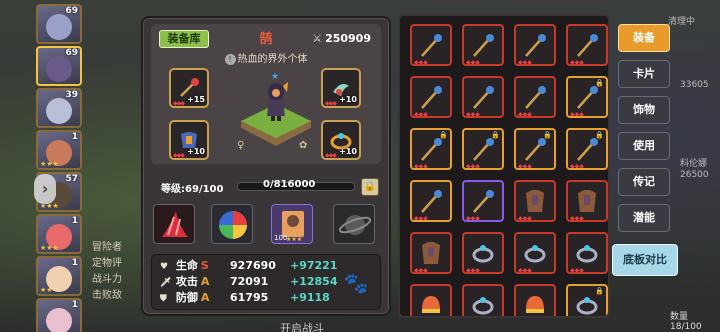  What do you see at coordinates (49, 248) in the screenshot?
I see `hero-stars: ★★★` at bounding box center [49, 248].